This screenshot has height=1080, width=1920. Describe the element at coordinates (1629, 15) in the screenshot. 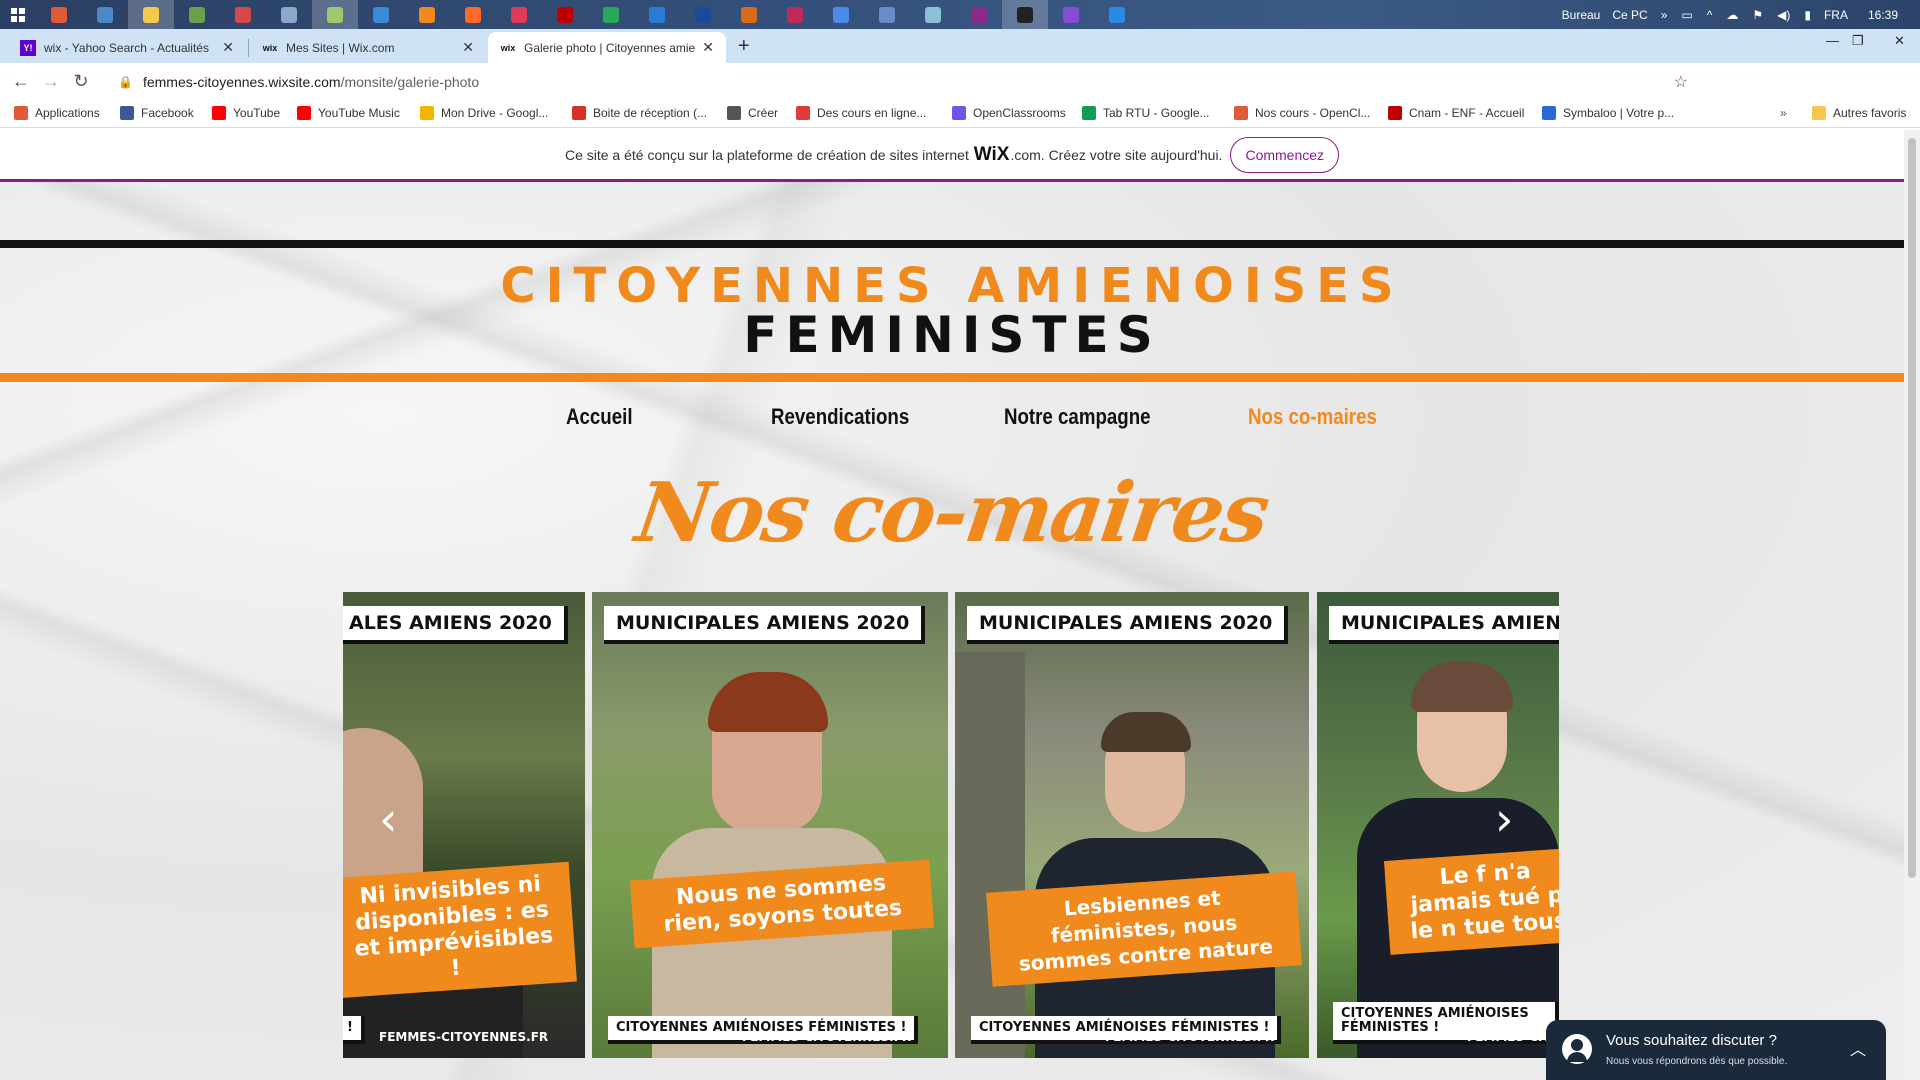

I see `this-pc-toolbar: Ce PC` at that location.